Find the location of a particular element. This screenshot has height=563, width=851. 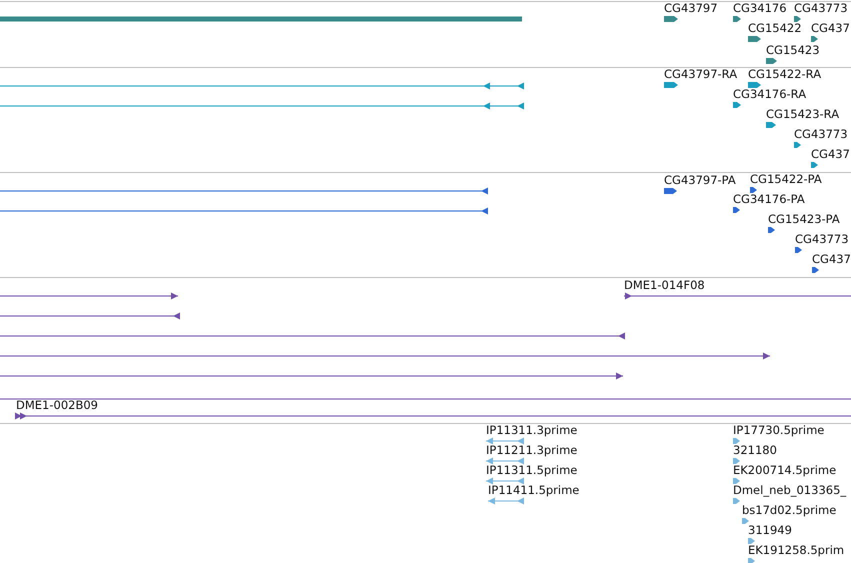

feature-label: CG34176-PA is located at coordinates (769, 199).